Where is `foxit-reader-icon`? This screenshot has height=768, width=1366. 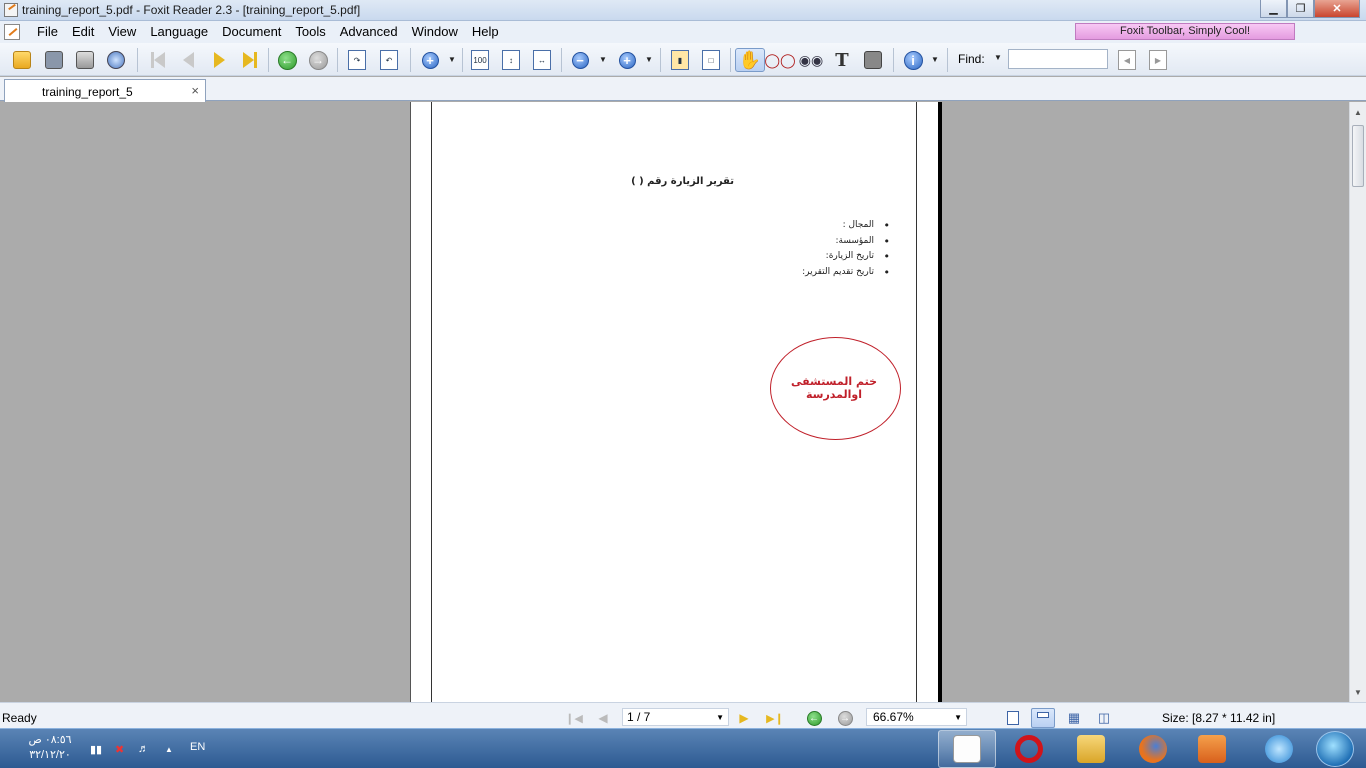
foxit-reader-icon is located at coordinates (967, 749).